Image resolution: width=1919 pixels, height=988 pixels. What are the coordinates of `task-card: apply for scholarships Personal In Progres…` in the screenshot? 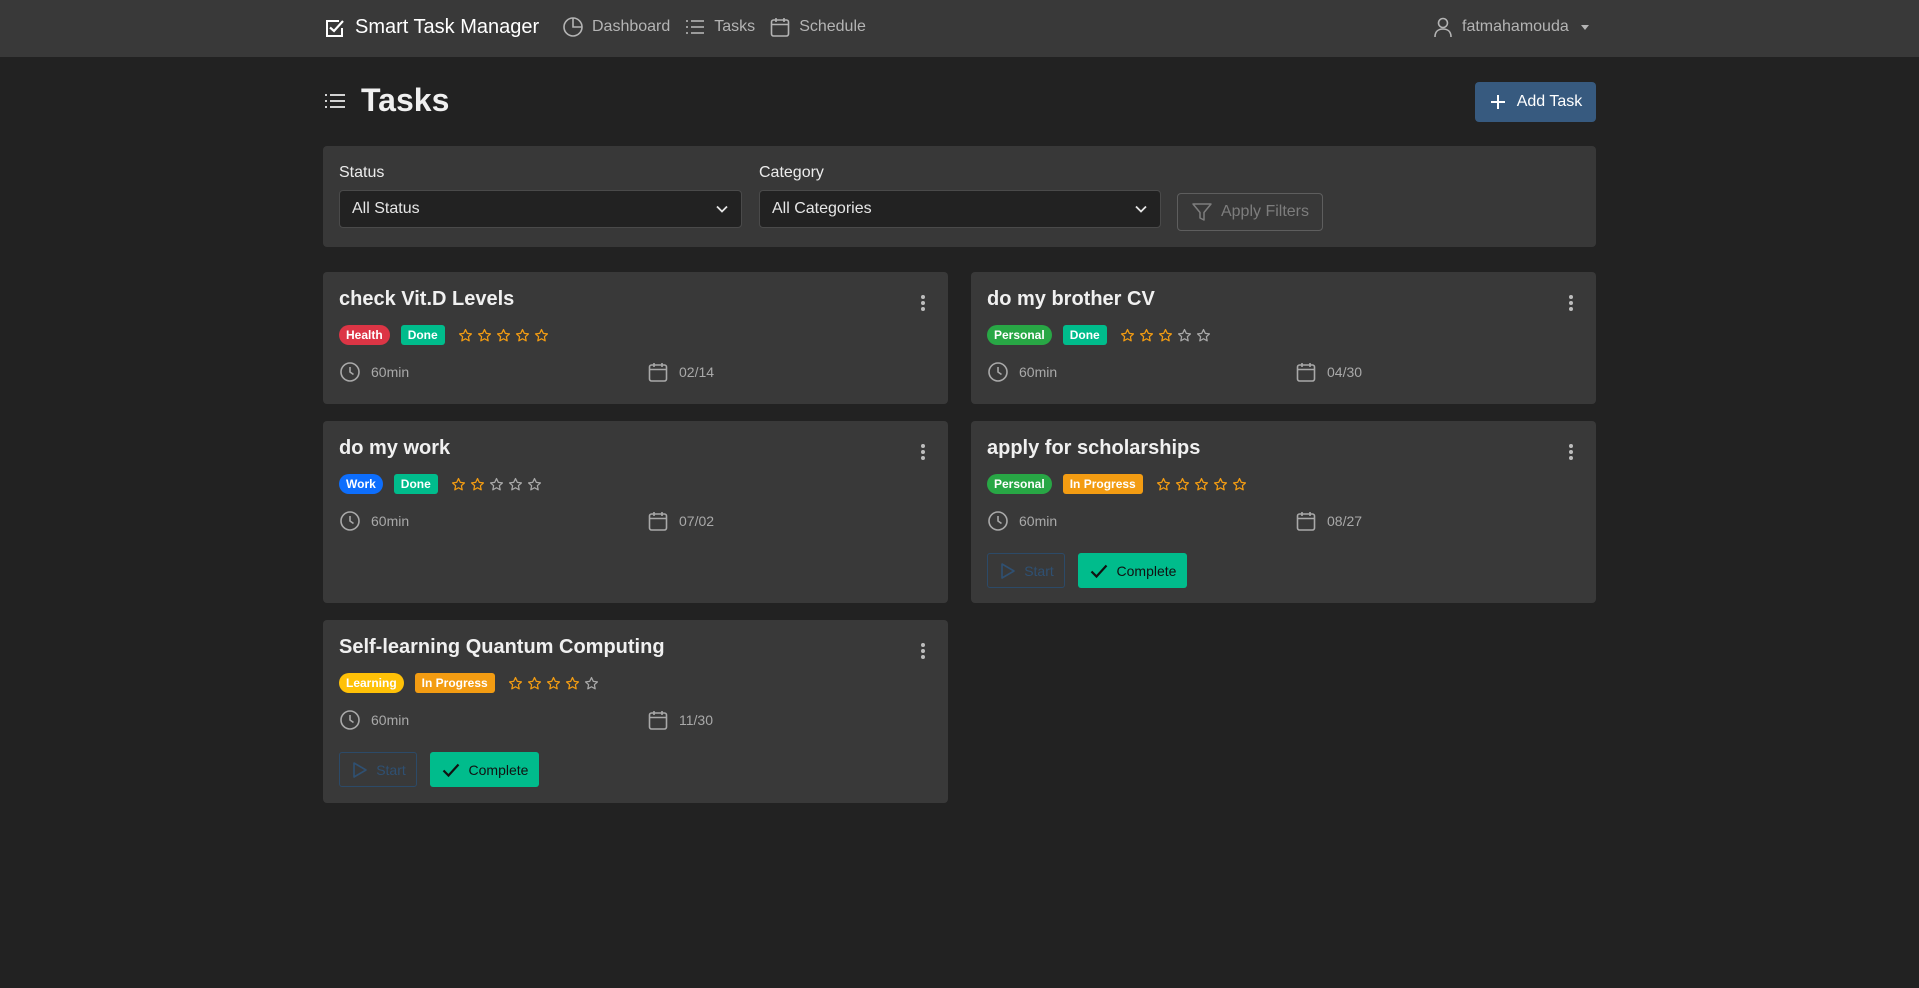 It's located at (1283, 512).